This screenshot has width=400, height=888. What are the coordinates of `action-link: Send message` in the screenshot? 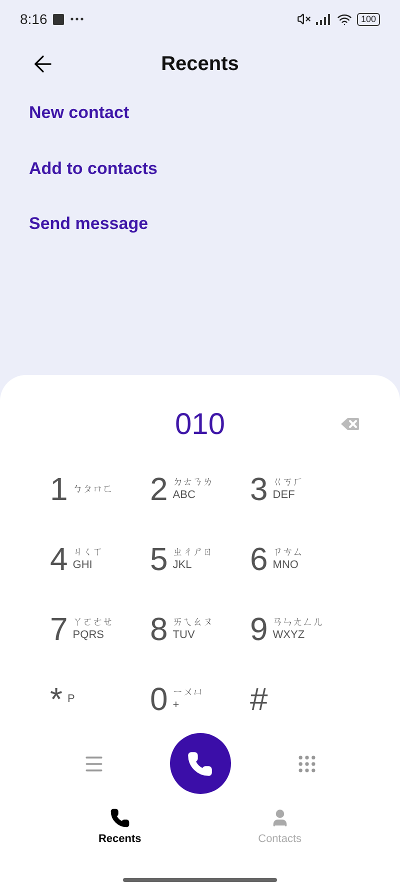 It's located at (88, 223).